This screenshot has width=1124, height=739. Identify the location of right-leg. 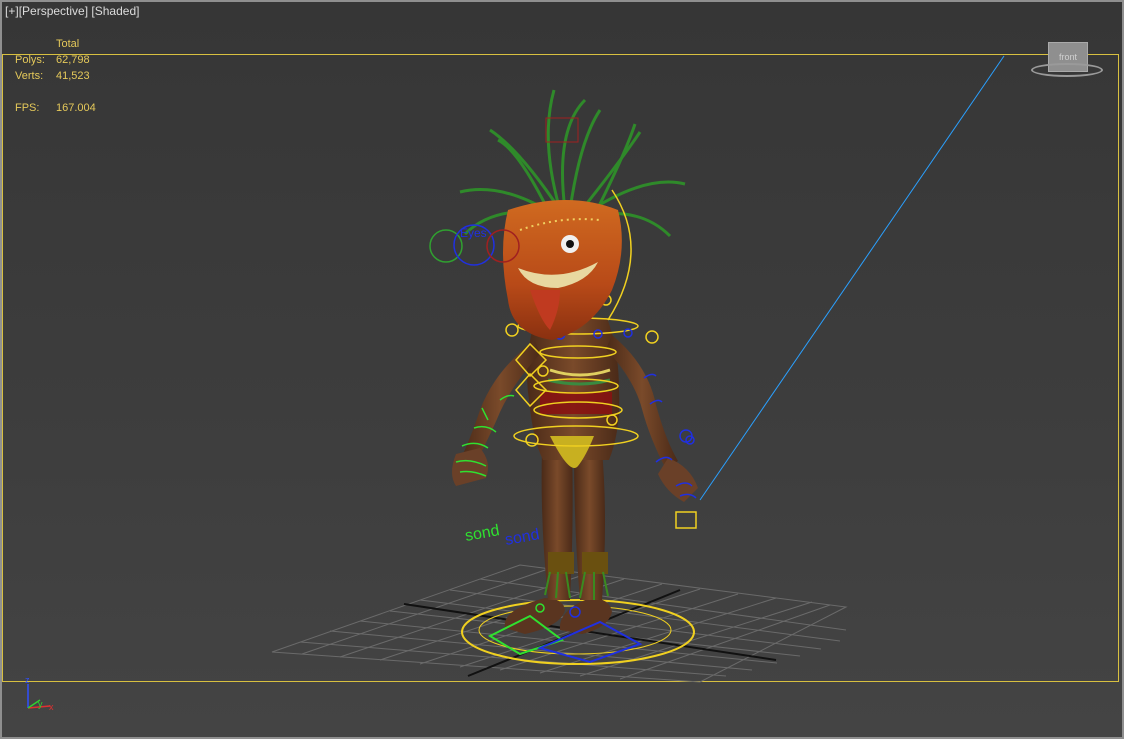
(589, 525).